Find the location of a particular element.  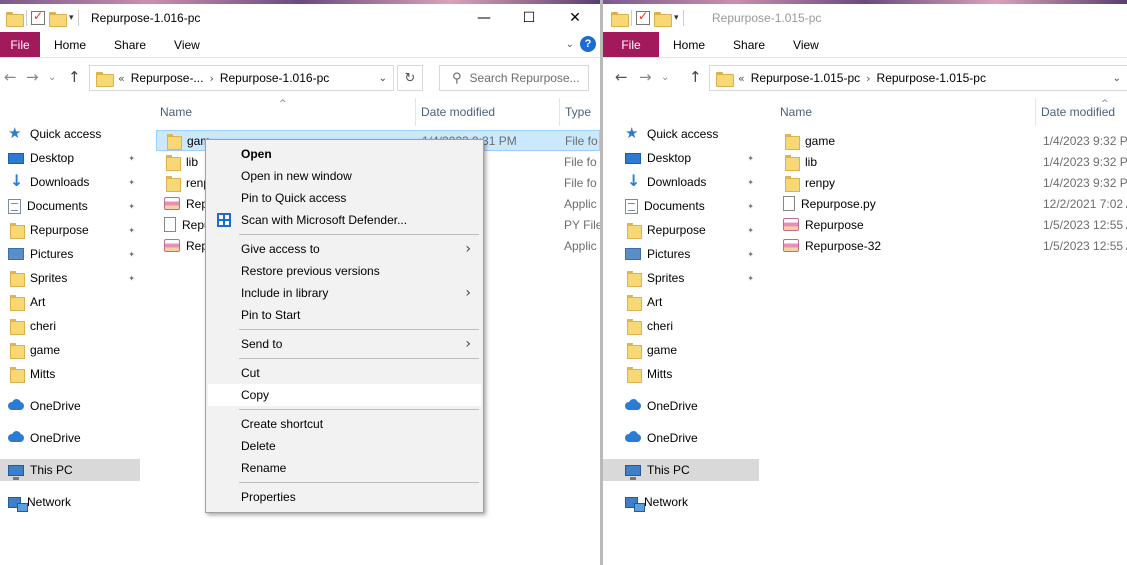

menu-item-pin-to-start: Pin to Start is located at coordinates (344, 315).